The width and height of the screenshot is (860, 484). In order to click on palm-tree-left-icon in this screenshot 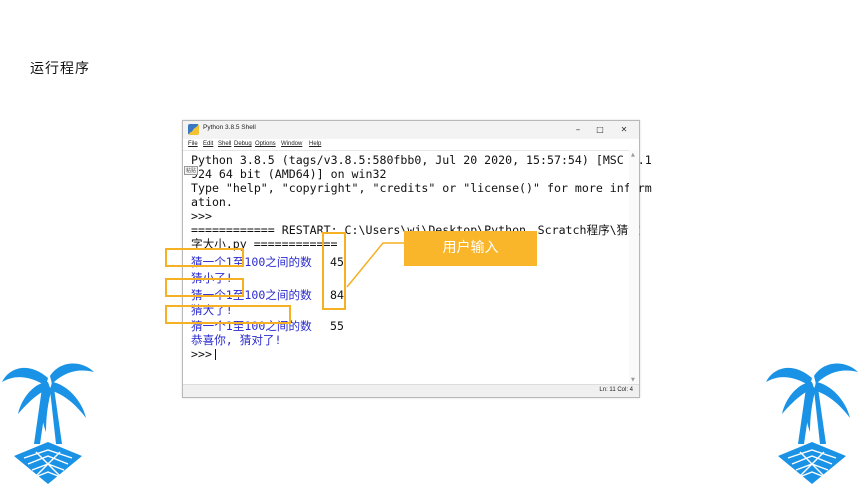, I will do `click(48, 423)`.